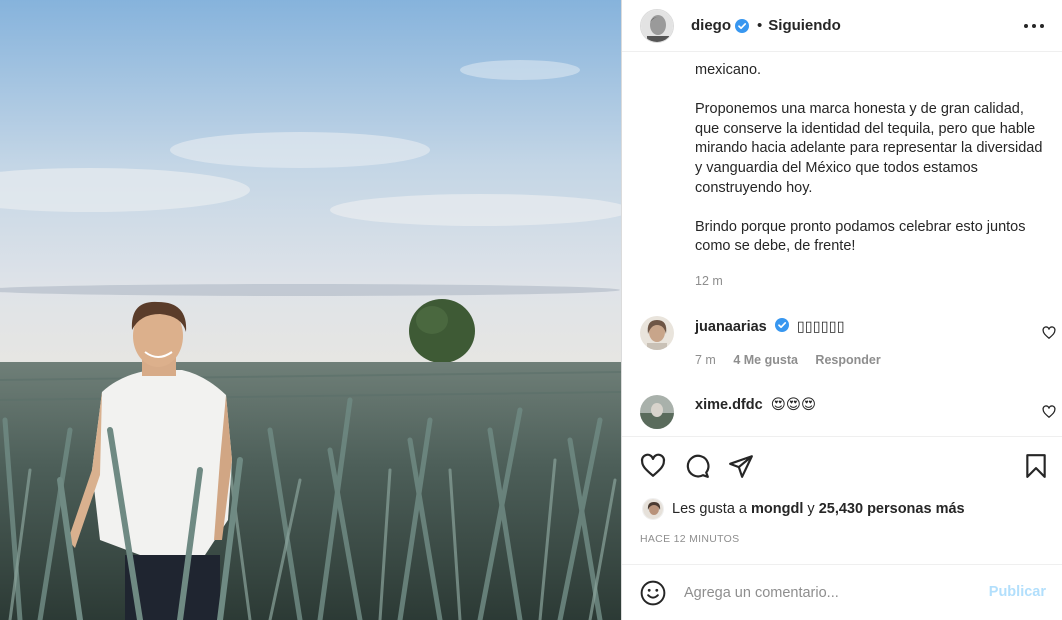 The height and width of the screenshot is (620, 1062). What do you see at coordinates (793, 405) in the screenshot?
I see `comment-text: 😍😍😍` at bounding box center [793, 405].